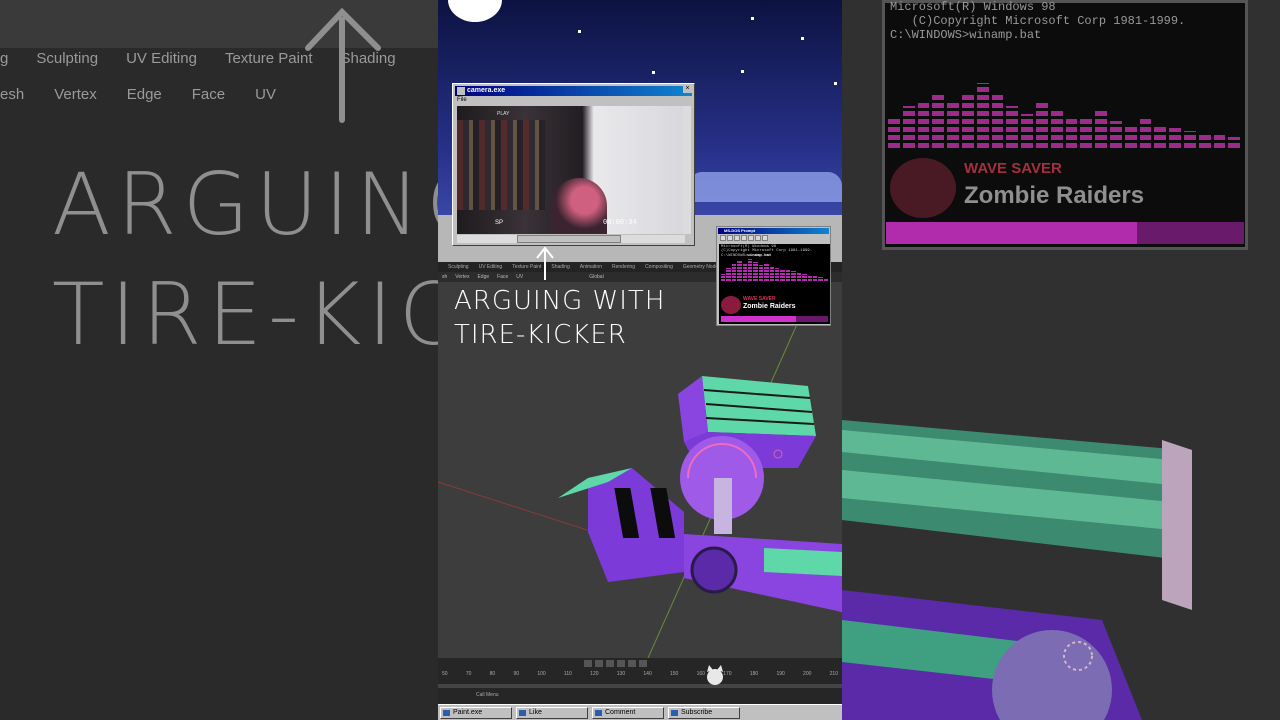  What do you see at coordinates (545, 263) in the screenshot?
I see `annotation-arrow-icon` at bounding box center [545, 263].